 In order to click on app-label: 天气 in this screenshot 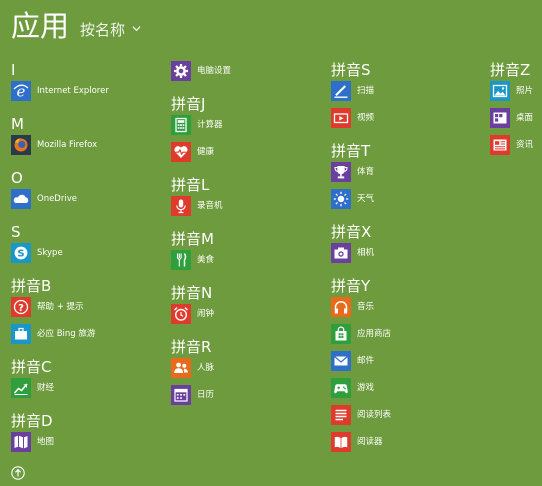, I will do `click(366, 199)`.